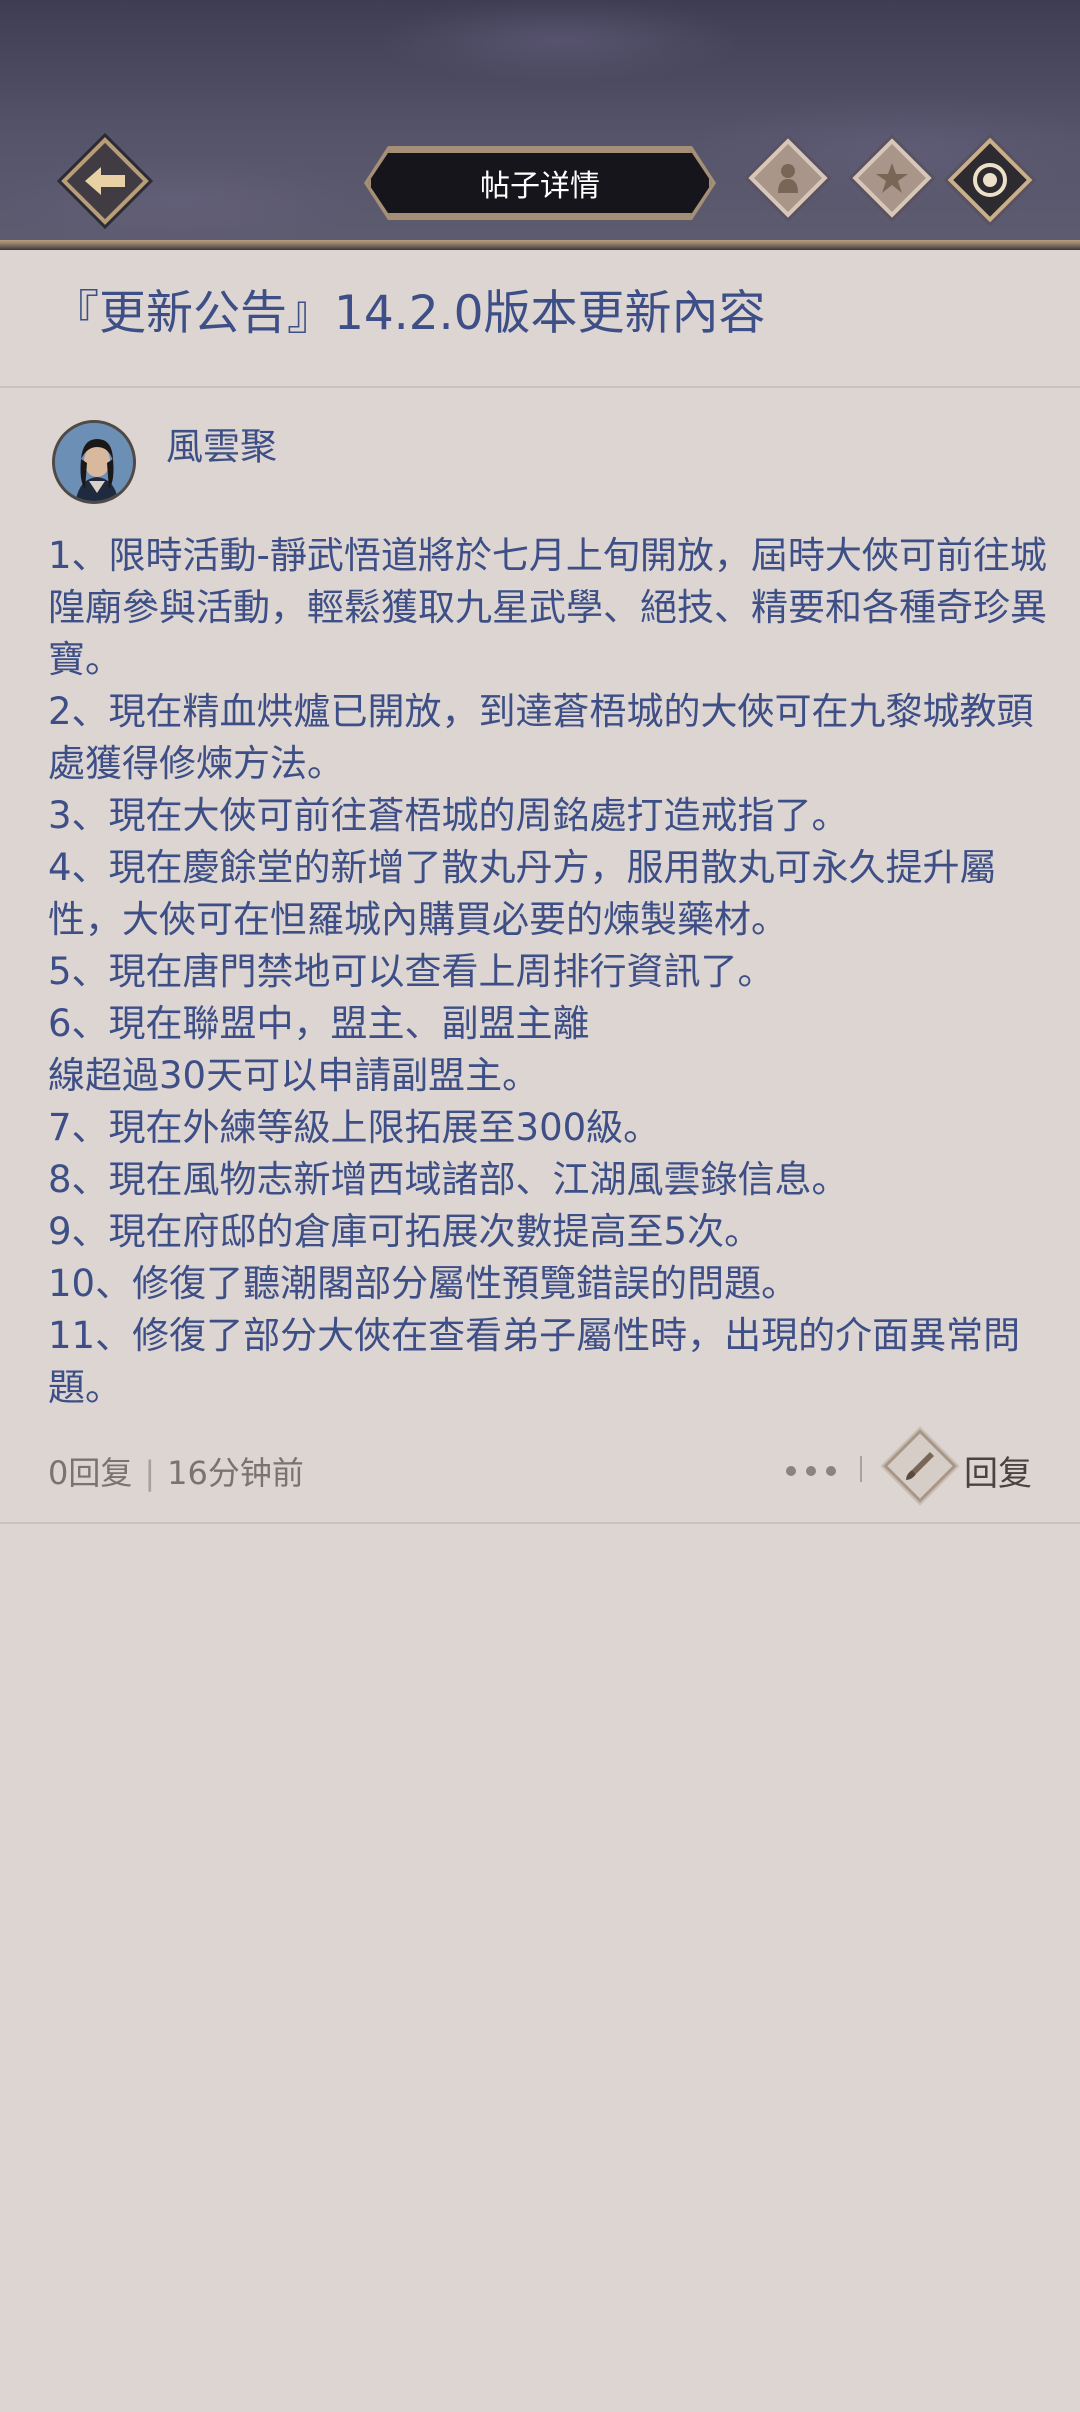 The height and width of the screenshot is (2412, 1080). Describe the element at coordinates (405, 1231) in the screenshot. I see `content-line: 9、現在府邸的倉庫可拓展次數提高至5次。` at that location.